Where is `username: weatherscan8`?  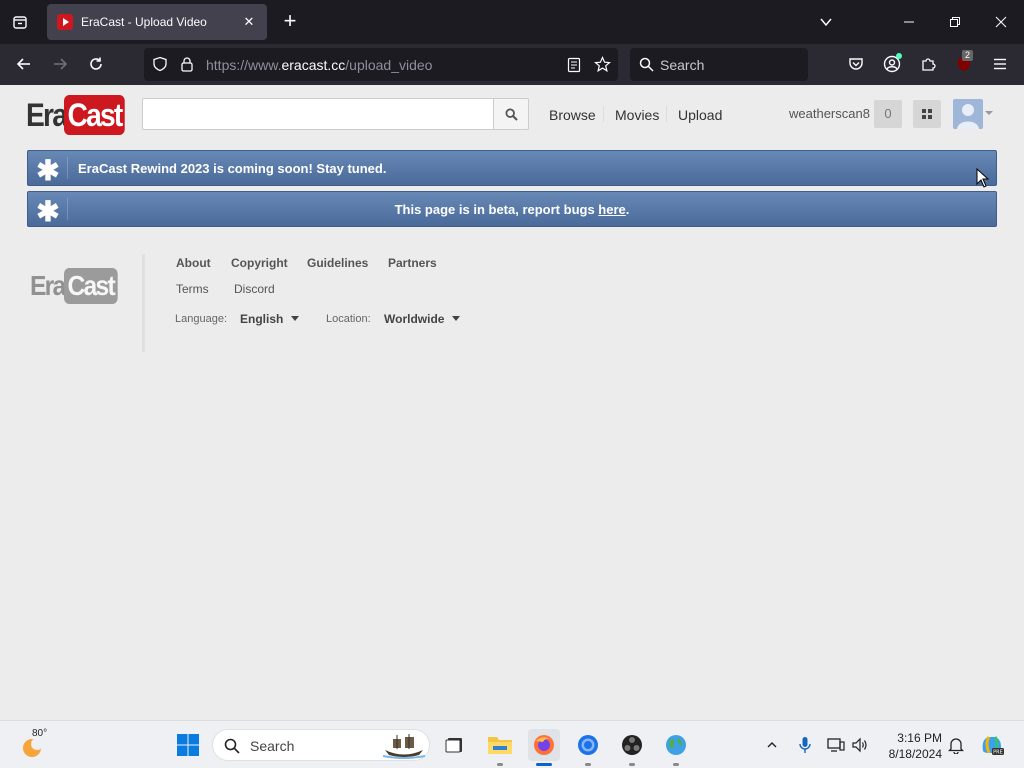
username: weatherscan8 is located at coordinates (829, 113).